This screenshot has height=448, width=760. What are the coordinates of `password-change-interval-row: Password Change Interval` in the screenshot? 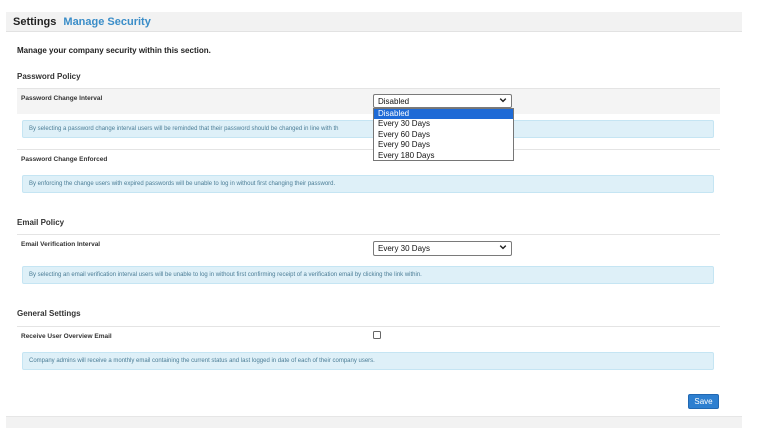 It's located at (368, 101).